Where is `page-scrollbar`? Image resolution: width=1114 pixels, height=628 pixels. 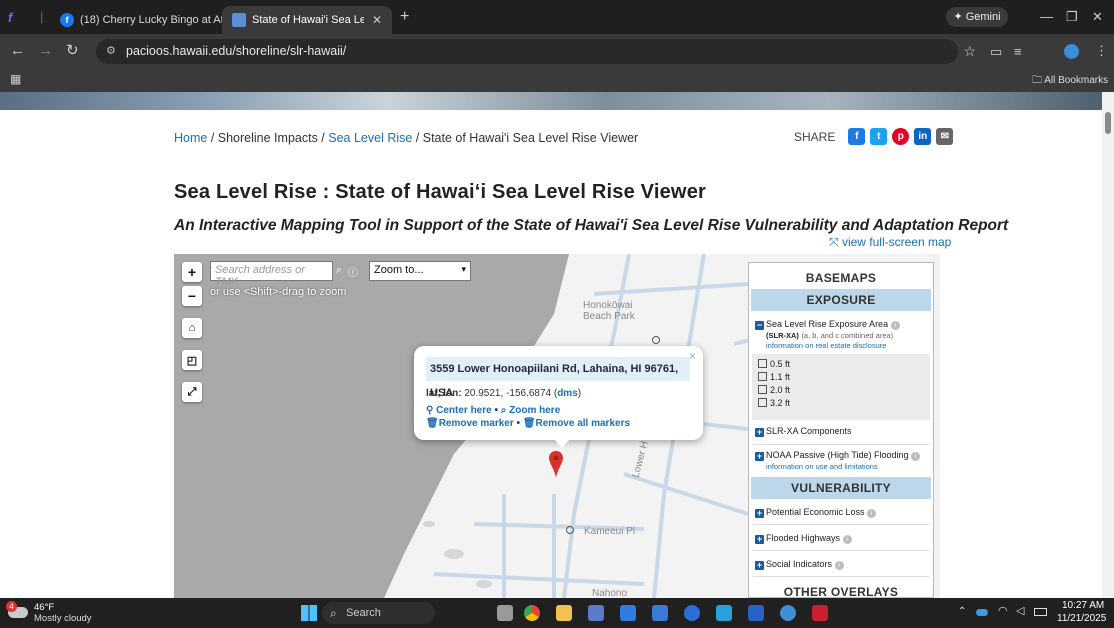
page-scrollbar is located at coordinates (1108, 345).